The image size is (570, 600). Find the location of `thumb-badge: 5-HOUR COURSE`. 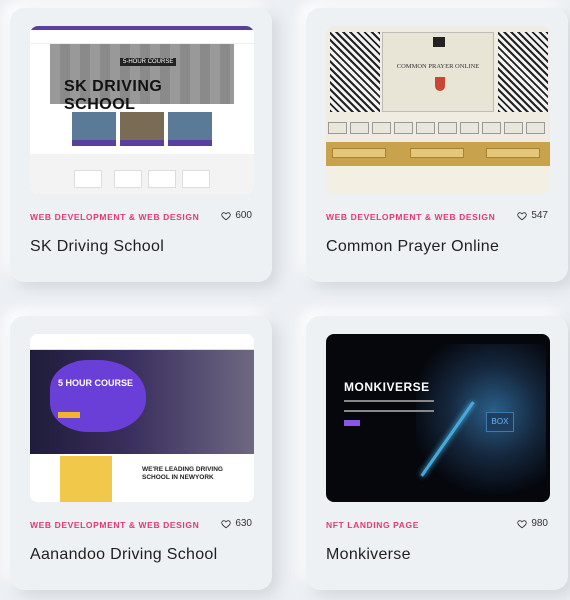

thumb-badge: 5-HOUR COURSE is located at coordinates (148, 62).